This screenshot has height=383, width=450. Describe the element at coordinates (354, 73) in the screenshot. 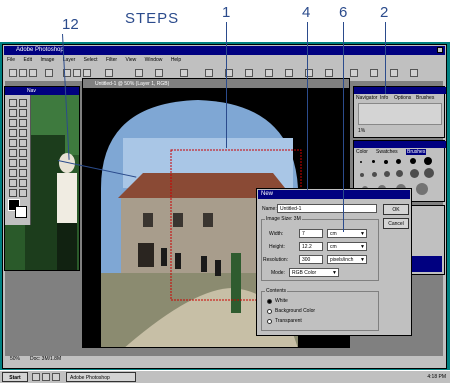

I see `arrow-icon` at that location.